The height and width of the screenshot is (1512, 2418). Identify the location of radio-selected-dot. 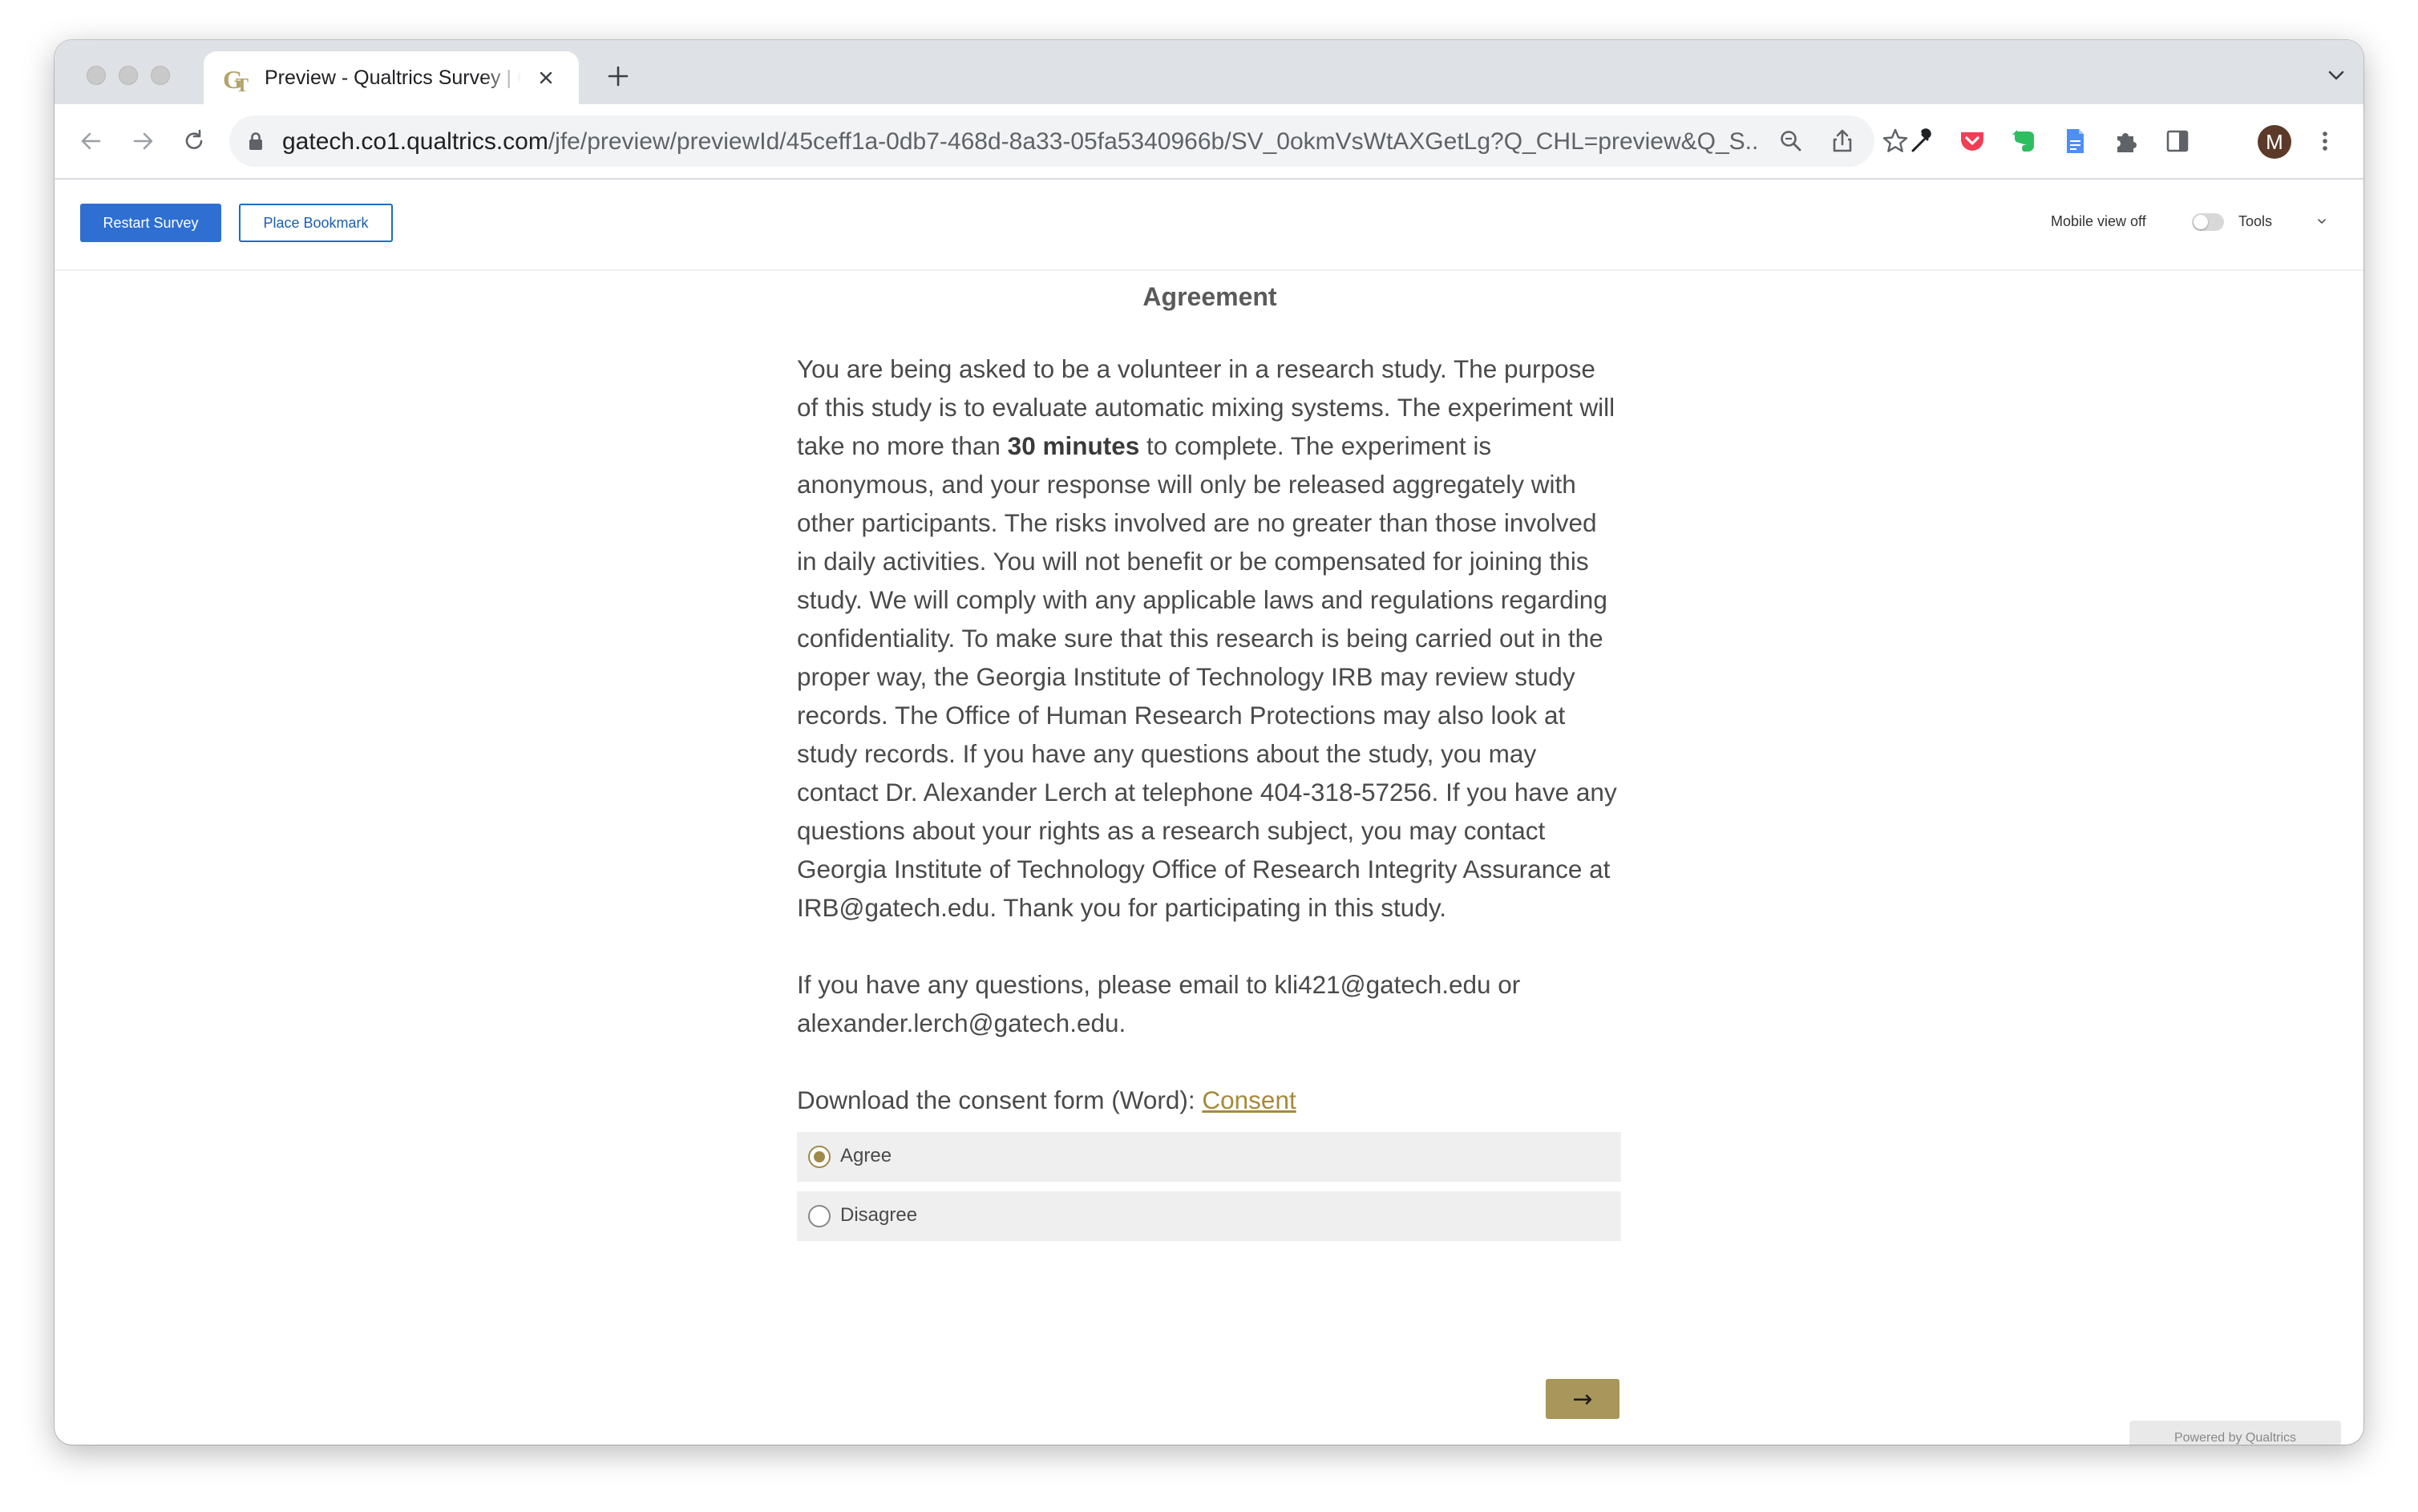
(819, 1157).